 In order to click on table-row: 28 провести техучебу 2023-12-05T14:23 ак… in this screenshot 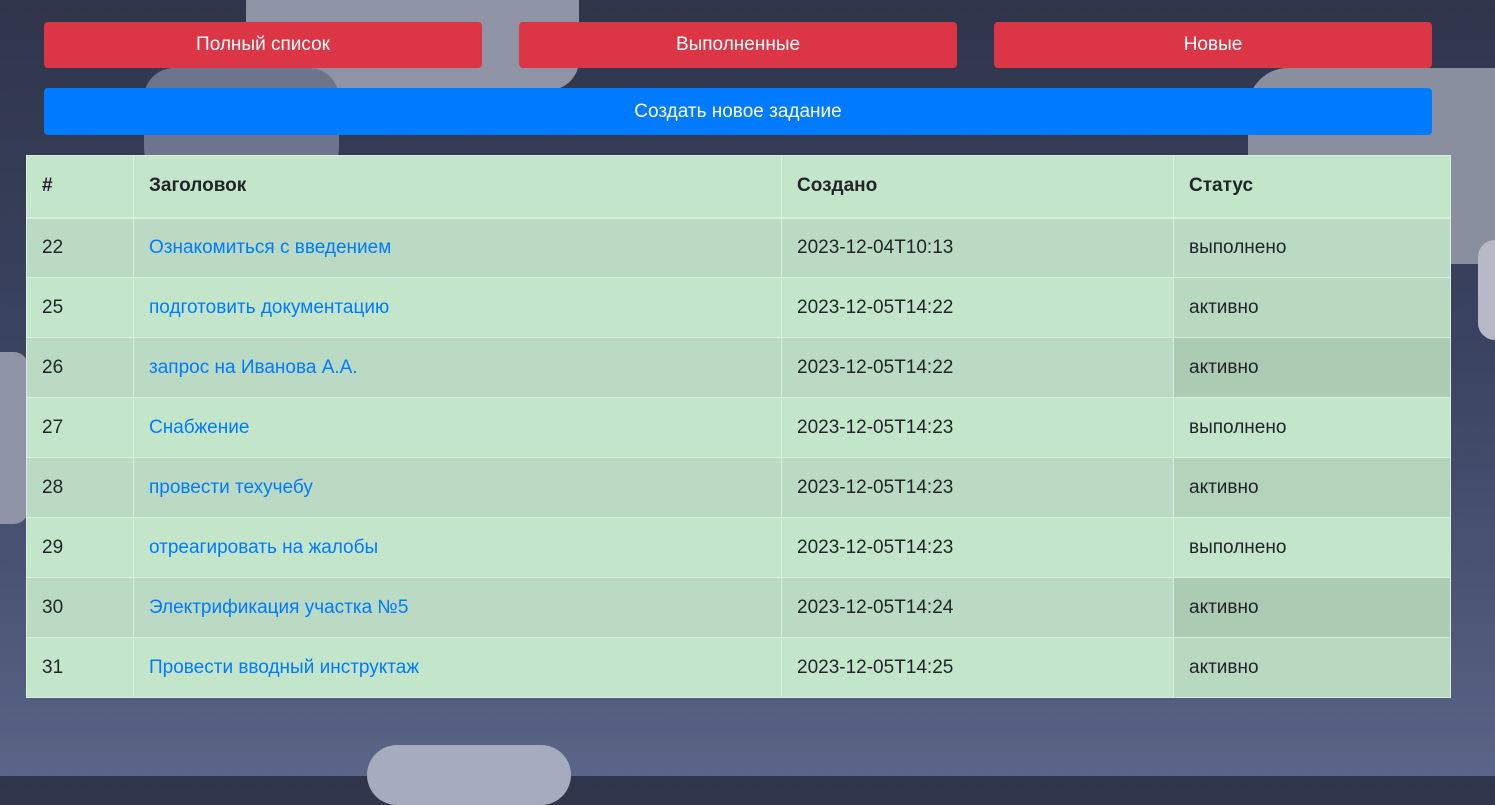, I will do `click(738, 487)`.